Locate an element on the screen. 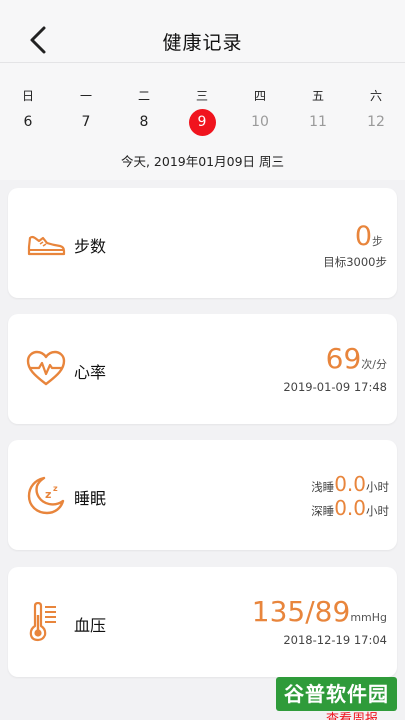 The width and height of the screenshot is (405, 720). deep-sleep-value: 0.0 is located at coordinates (350, 508).